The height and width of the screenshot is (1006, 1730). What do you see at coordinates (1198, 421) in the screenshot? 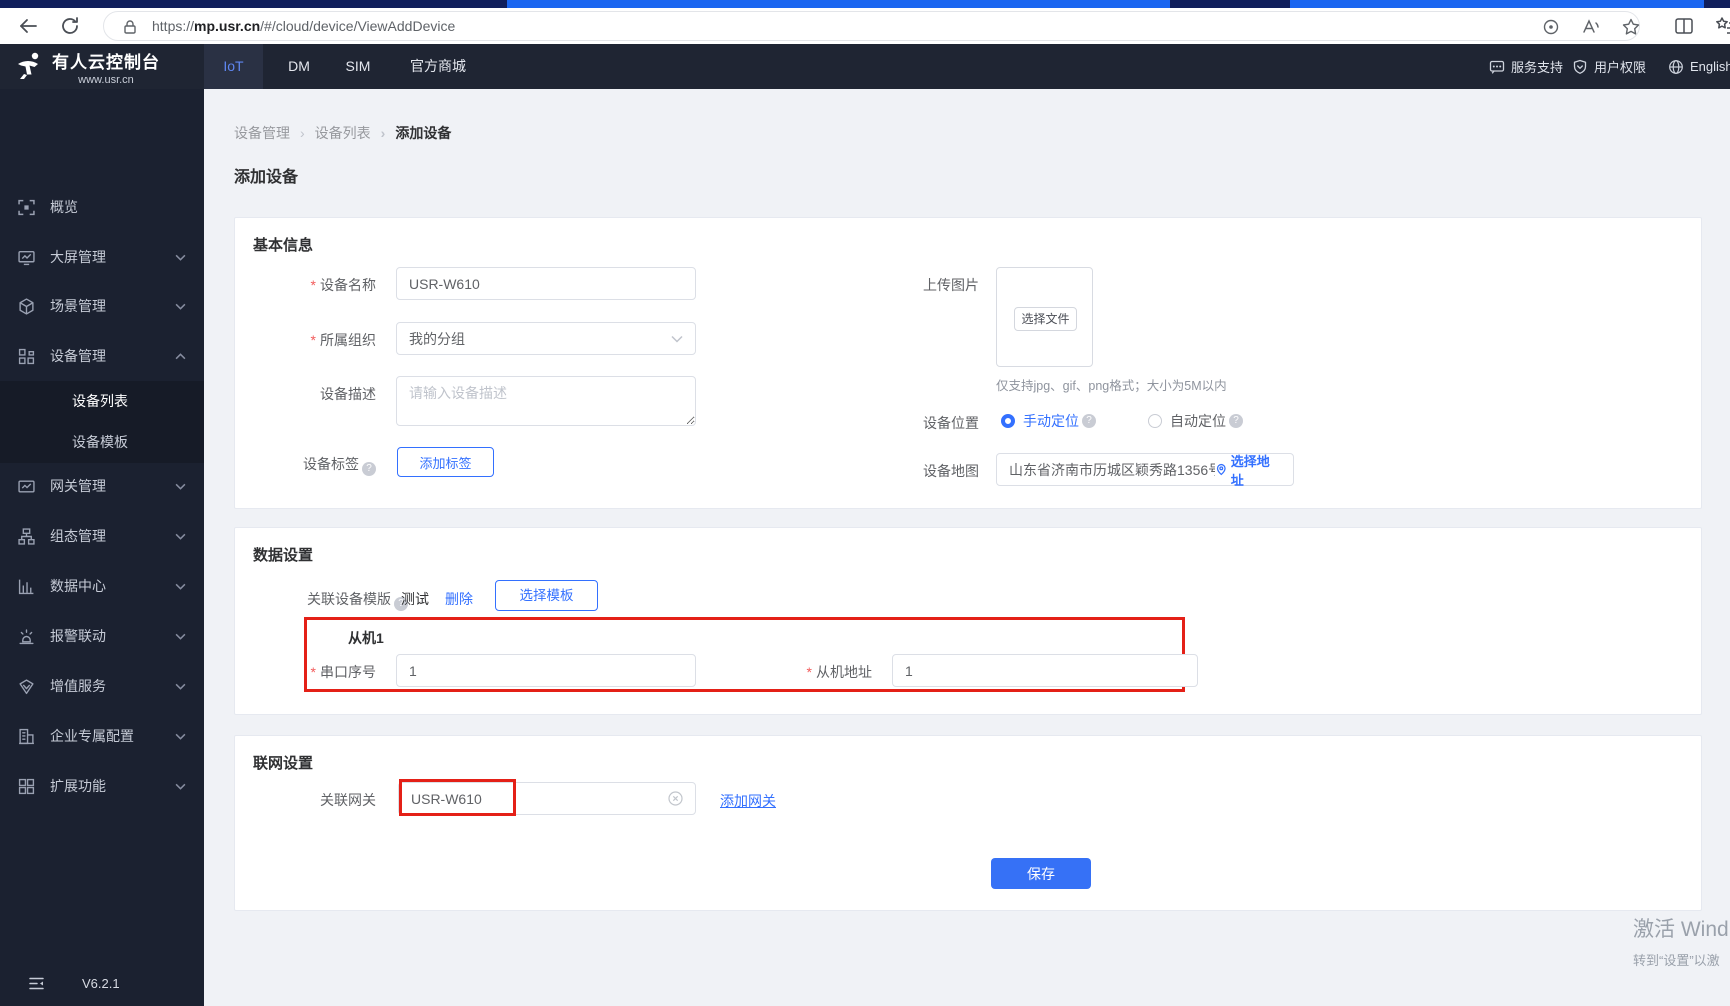
I see `auto-location-label: 自动定位` at bounding box center [1198, 421].